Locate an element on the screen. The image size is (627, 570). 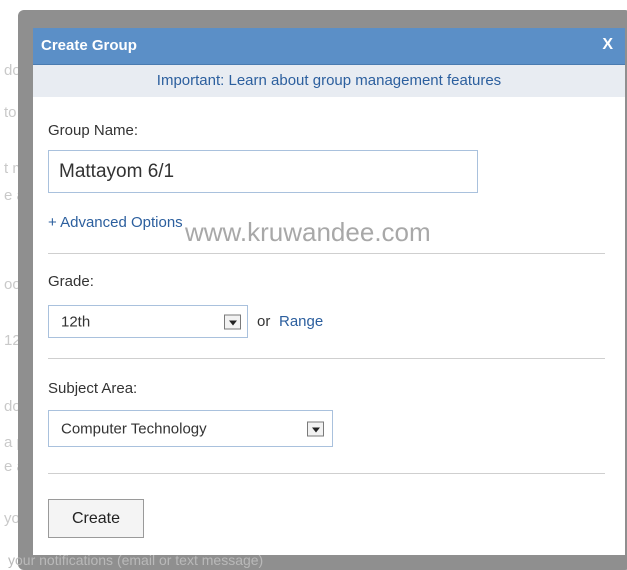
grade-select: 12th is located at coordinates (148, 321).